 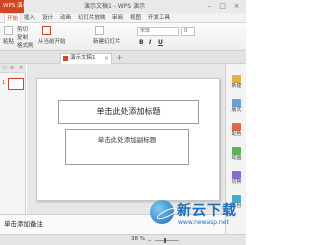 I want to click on transition-icon, so click(x=236, y=175).